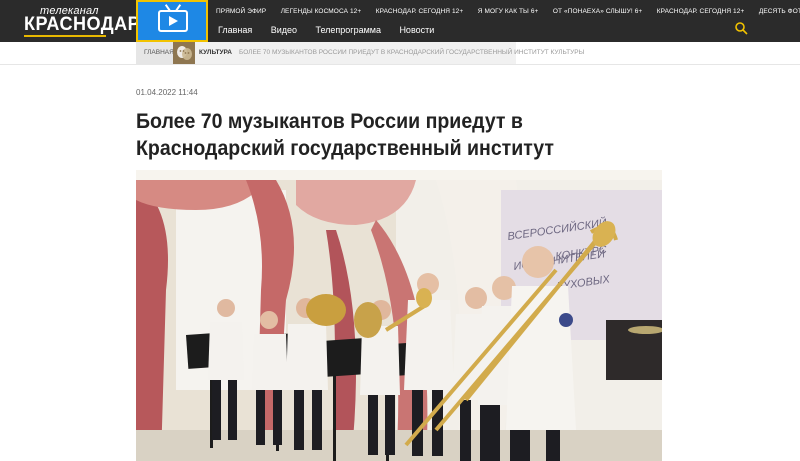 Image resolution: width=800 pixels, height=461 pixels. I want to click on ticker-item: ПРЯМОЙ ЭФИР, so click(241, 10).